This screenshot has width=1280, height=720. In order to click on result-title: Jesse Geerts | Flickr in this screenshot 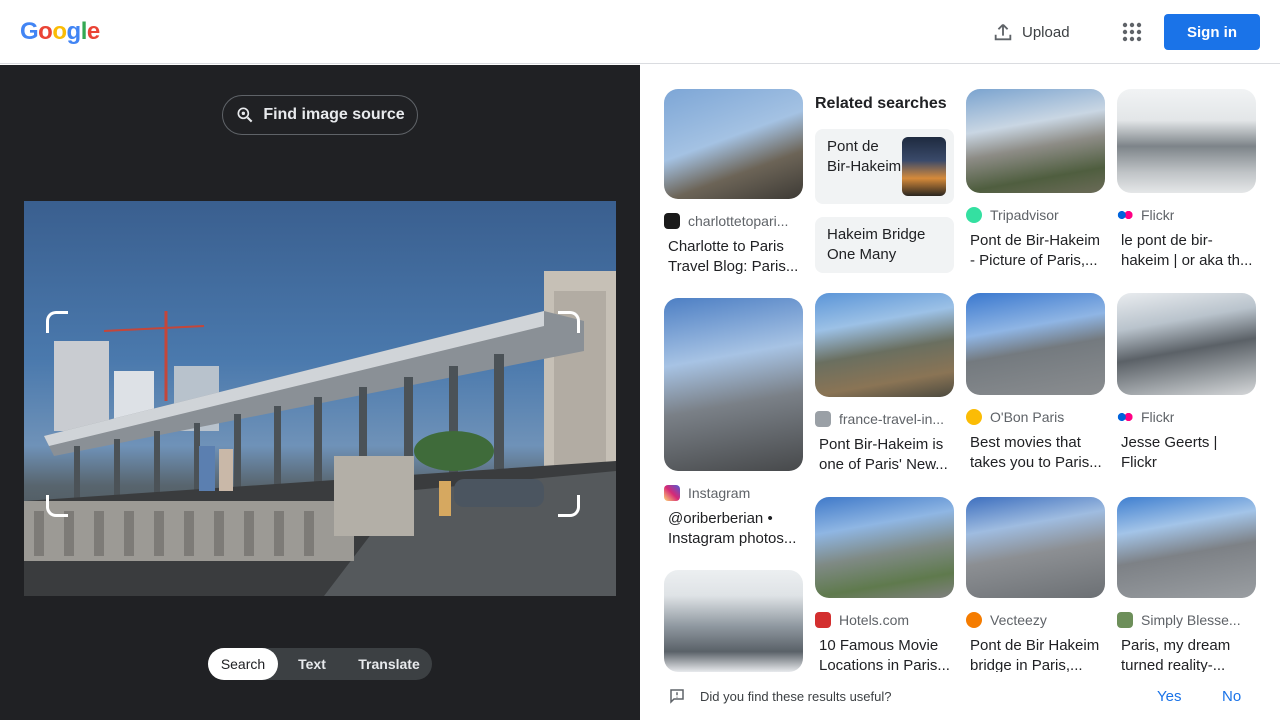, I will do `click(1186, 453)`.